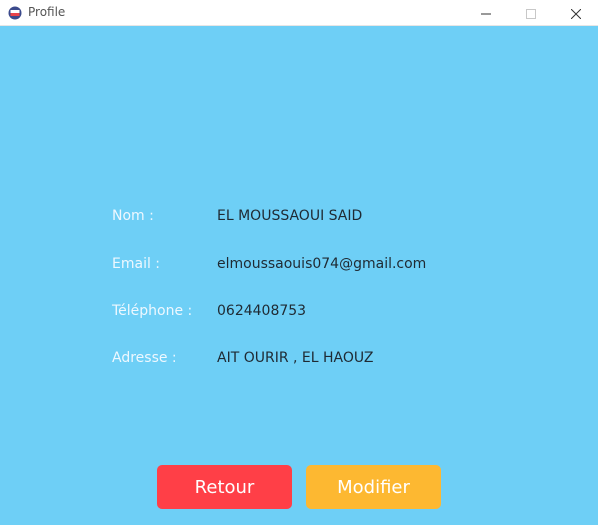  What do you see at coordinates (152, 311) in the screenshot?
I see `telephone-label: Téléphone :` at bounding box center [152, 311].